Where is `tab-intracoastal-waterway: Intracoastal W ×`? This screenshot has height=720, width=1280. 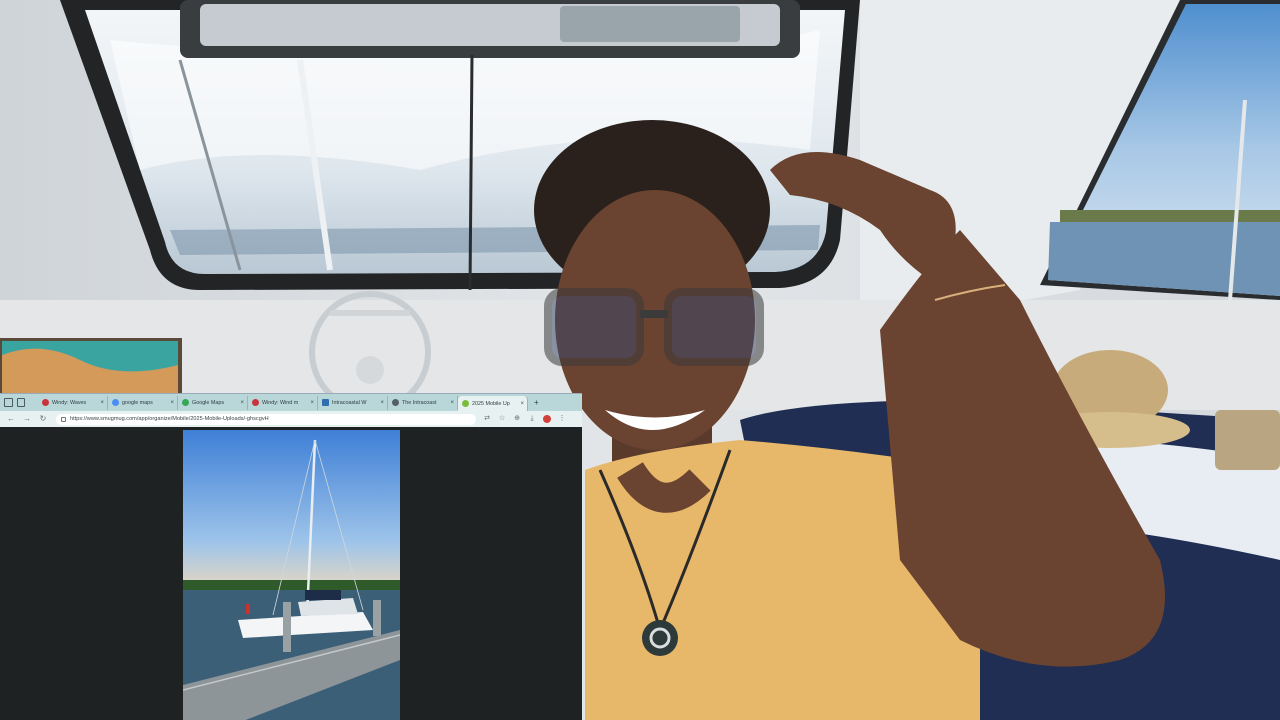
tab-intracoastal-waterway: Intracoastal W × is located at coordinates (353, 402).